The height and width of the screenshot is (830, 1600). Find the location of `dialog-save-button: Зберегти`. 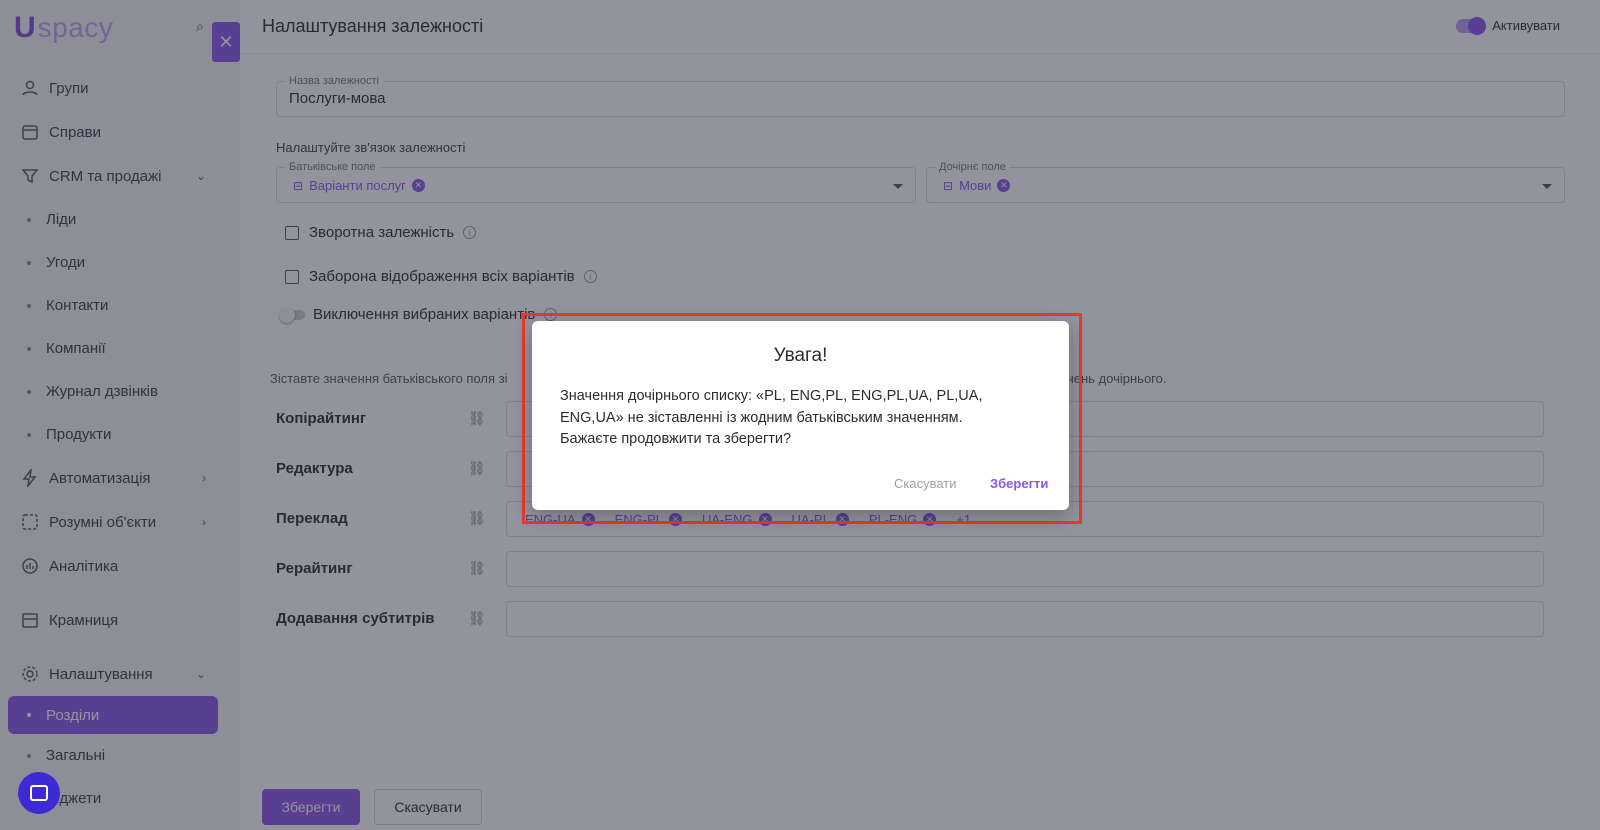

dialog-save-button: Зберегти is located at coordinates (1019, 483).